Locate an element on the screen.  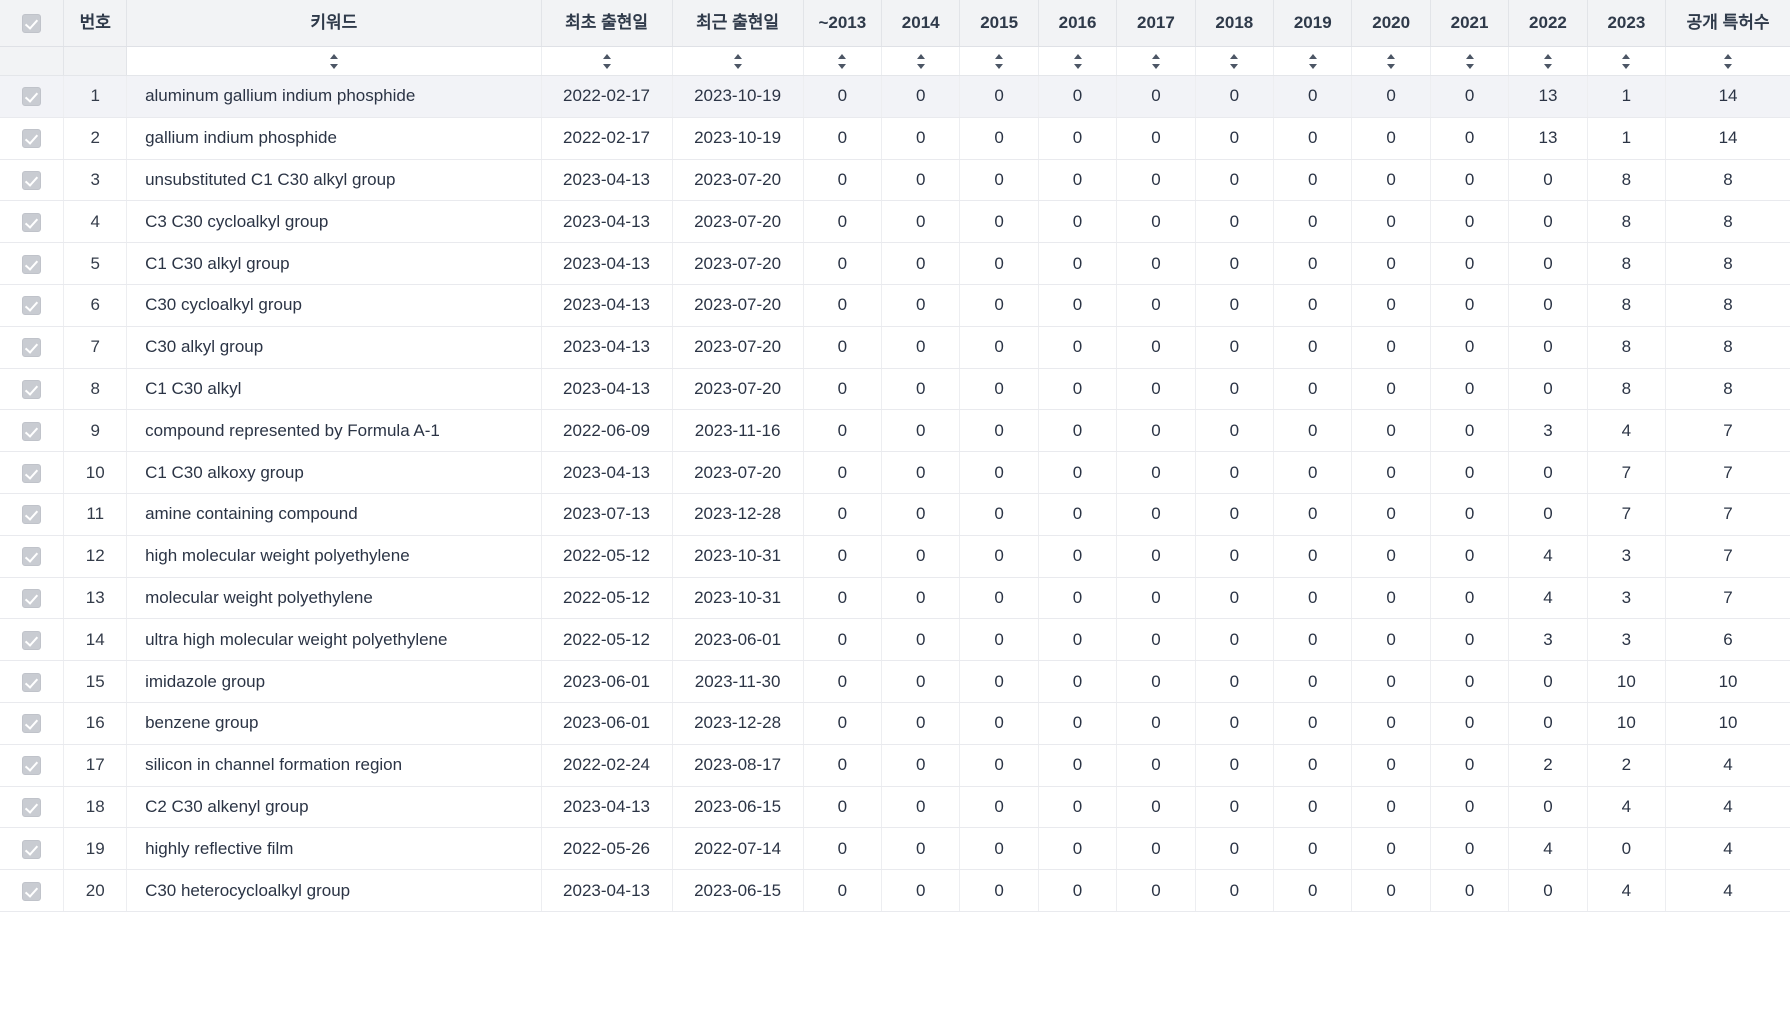
column-header-year-3: 2016 is located at coordinates (1078, 23).